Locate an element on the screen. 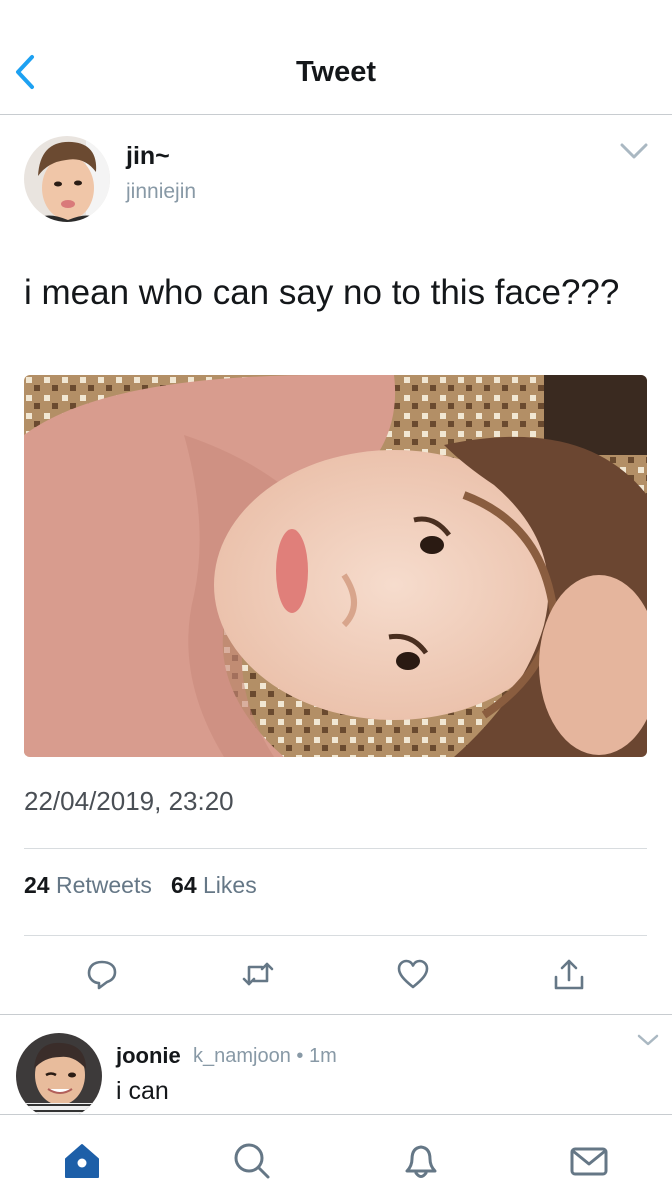  likes-stat: 64 Likes is located at coordinates (214, 885).